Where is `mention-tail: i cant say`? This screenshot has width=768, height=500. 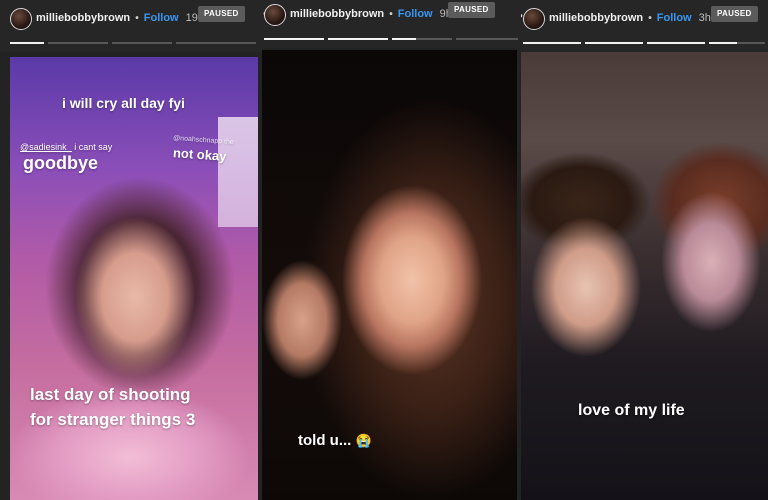
mention-tail: i cant say is located at coordinates (93, 147).